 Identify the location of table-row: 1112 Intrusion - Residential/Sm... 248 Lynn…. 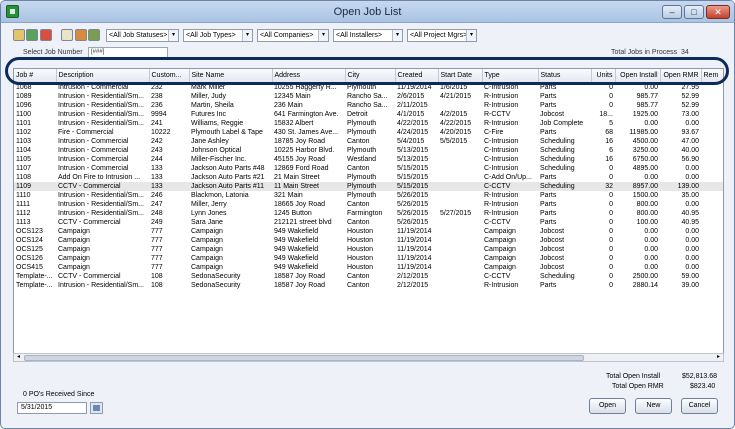
(368, 213).